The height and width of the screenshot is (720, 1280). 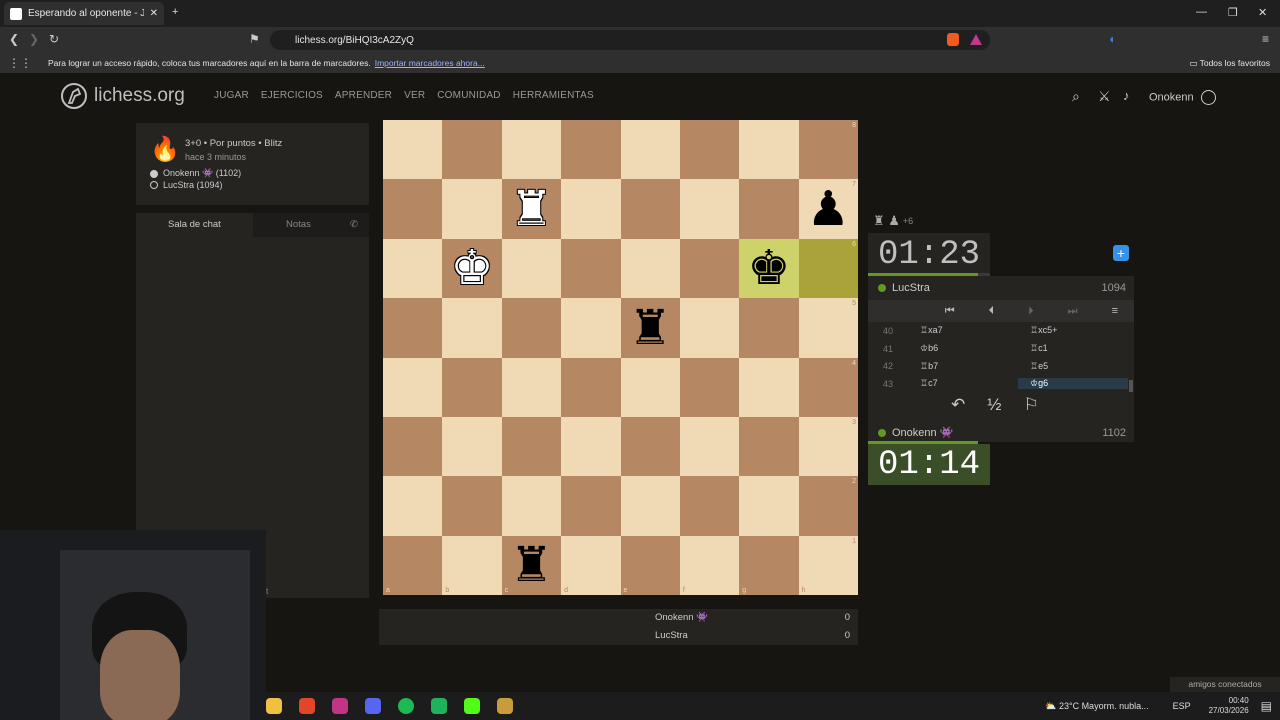 What do you see at coordinates (828, 506) in the screenshot?
I see `square-h2: 2` at bounding box center [828, 506].